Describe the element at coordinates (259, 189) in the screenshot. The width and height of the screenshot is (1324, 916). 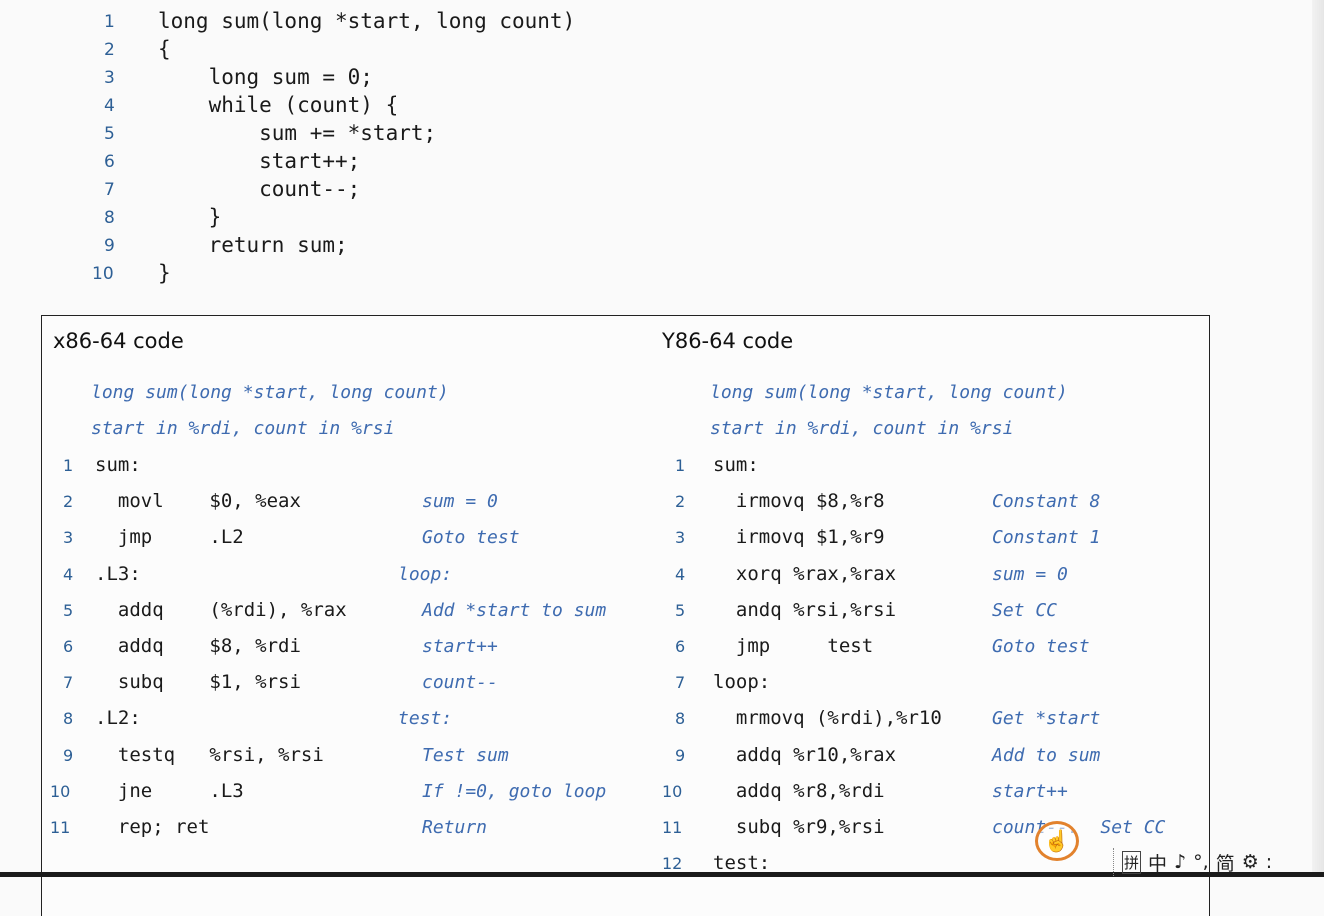
I see `source-line: count--;` at that location.